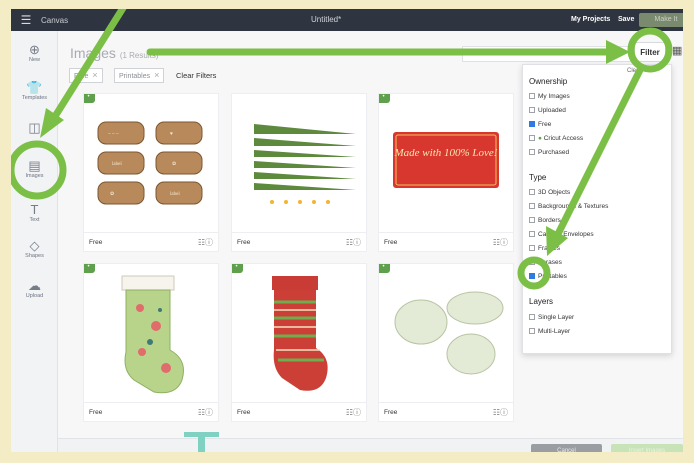 Image resolution: width=694 pixels, height=463 pixels. What do you see at coordinates (34, 60) in the screenshot?
I see `sidebar-item-label: New` at bounding box center [34, 60].